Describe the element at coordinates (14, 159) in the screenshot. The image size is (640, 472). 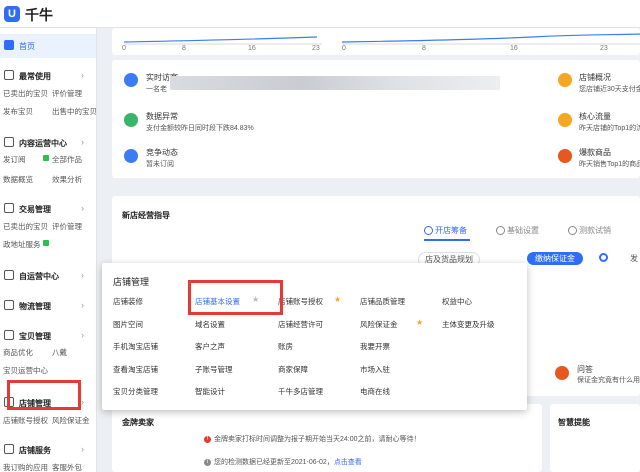
I see `sidebar-link: 发订阅` at that location.